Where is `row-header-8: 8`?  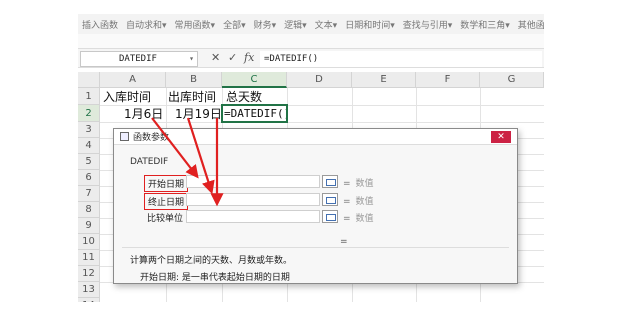 row-header-8: 8 is located at coordinates (89, 210).